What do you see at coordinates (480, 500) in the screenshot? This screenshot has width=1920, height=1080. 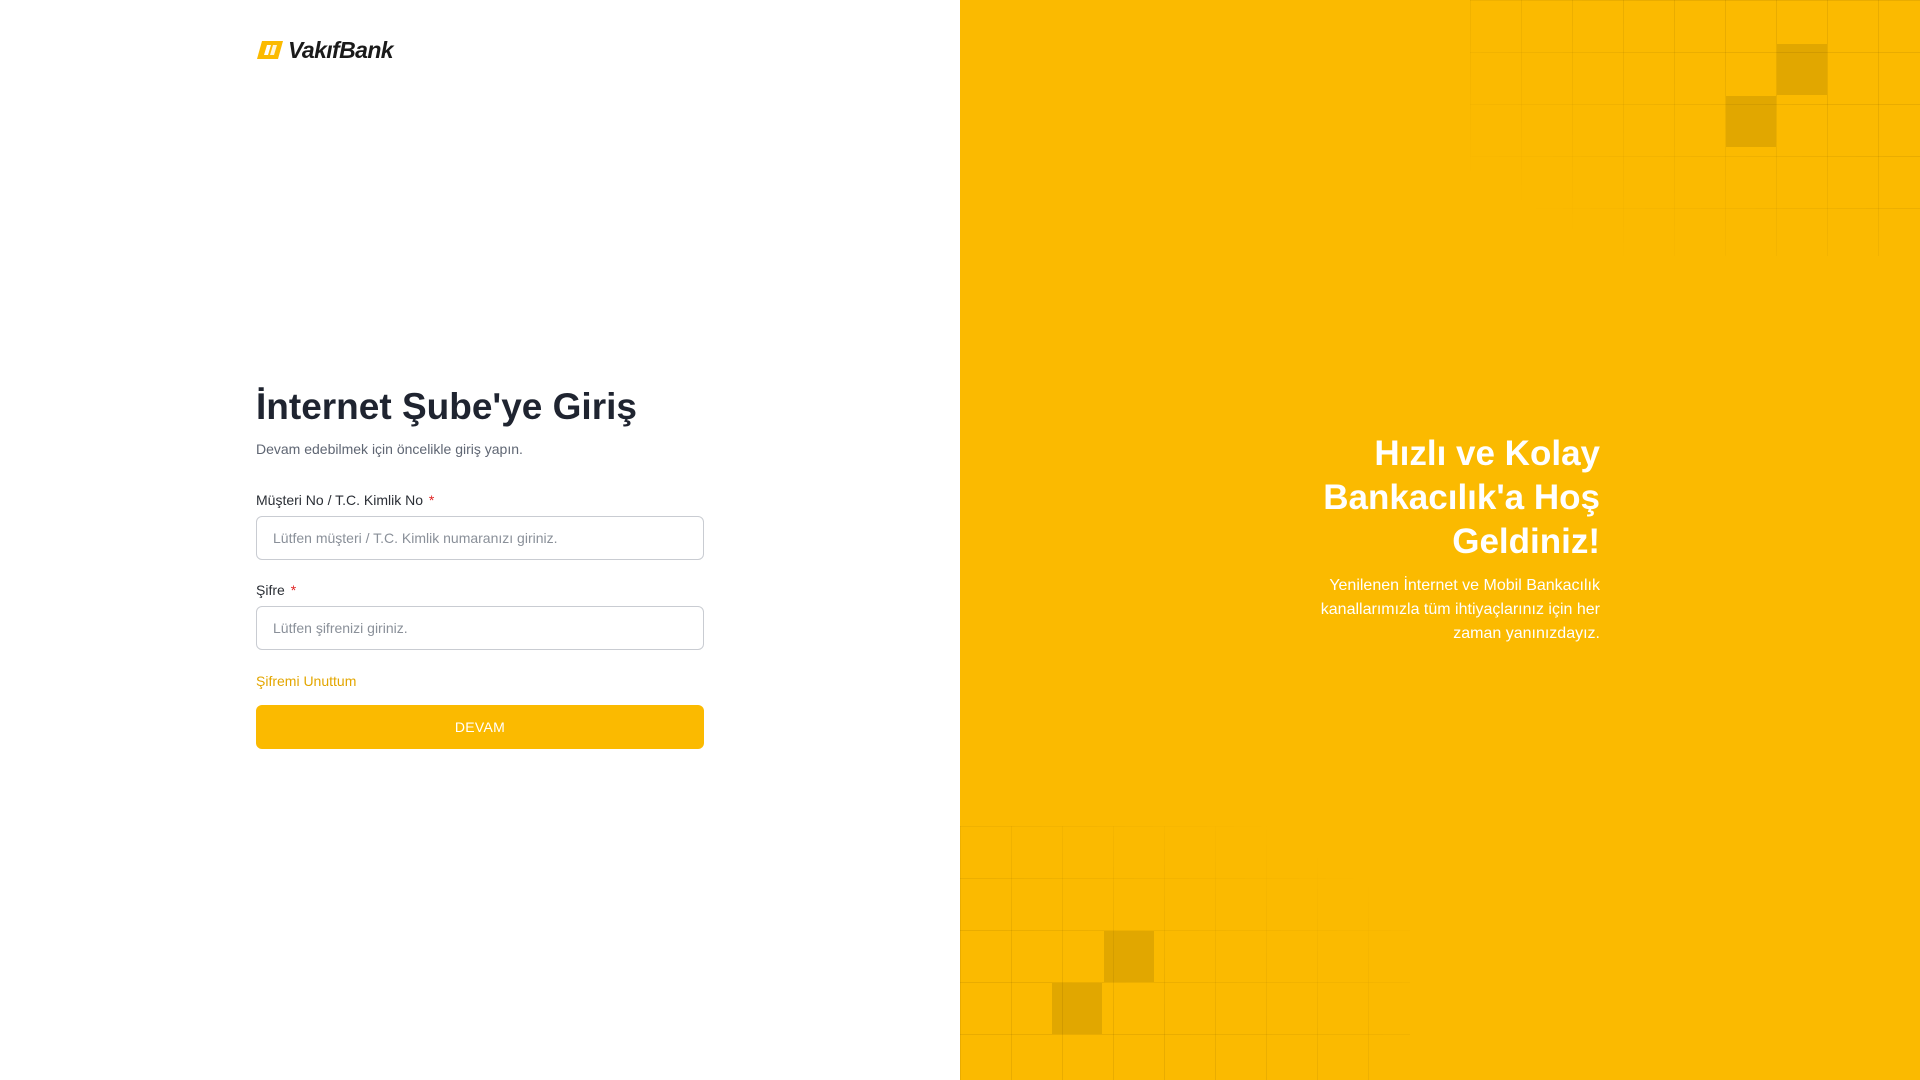 I see `customer-number-label: Müşteri No / T.C. Kimlik No *` at bounding box center [480, 500].